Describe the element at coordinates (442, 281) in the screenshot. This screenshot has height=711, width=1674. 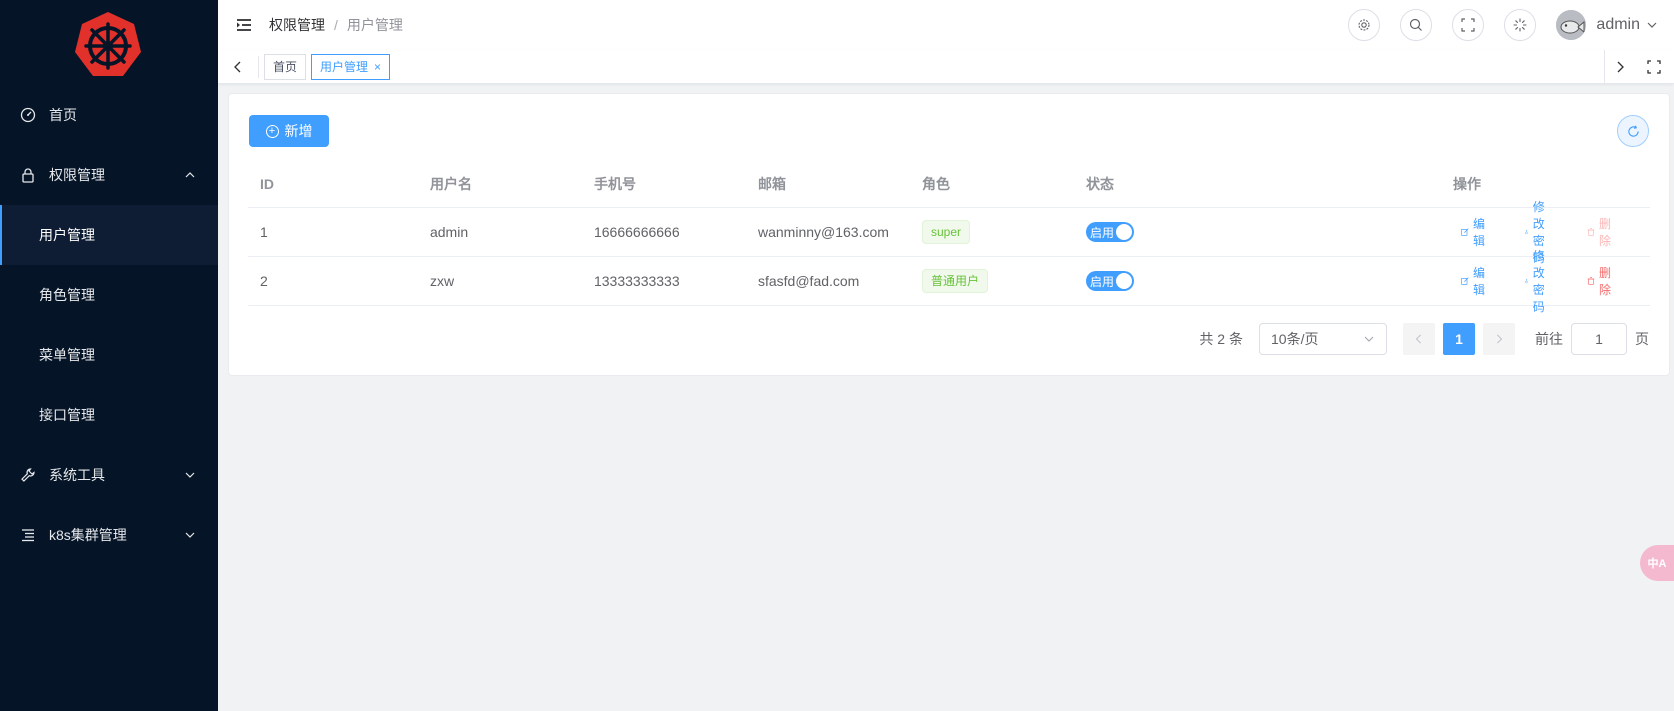
I see `cell-username: zxw` at that location.